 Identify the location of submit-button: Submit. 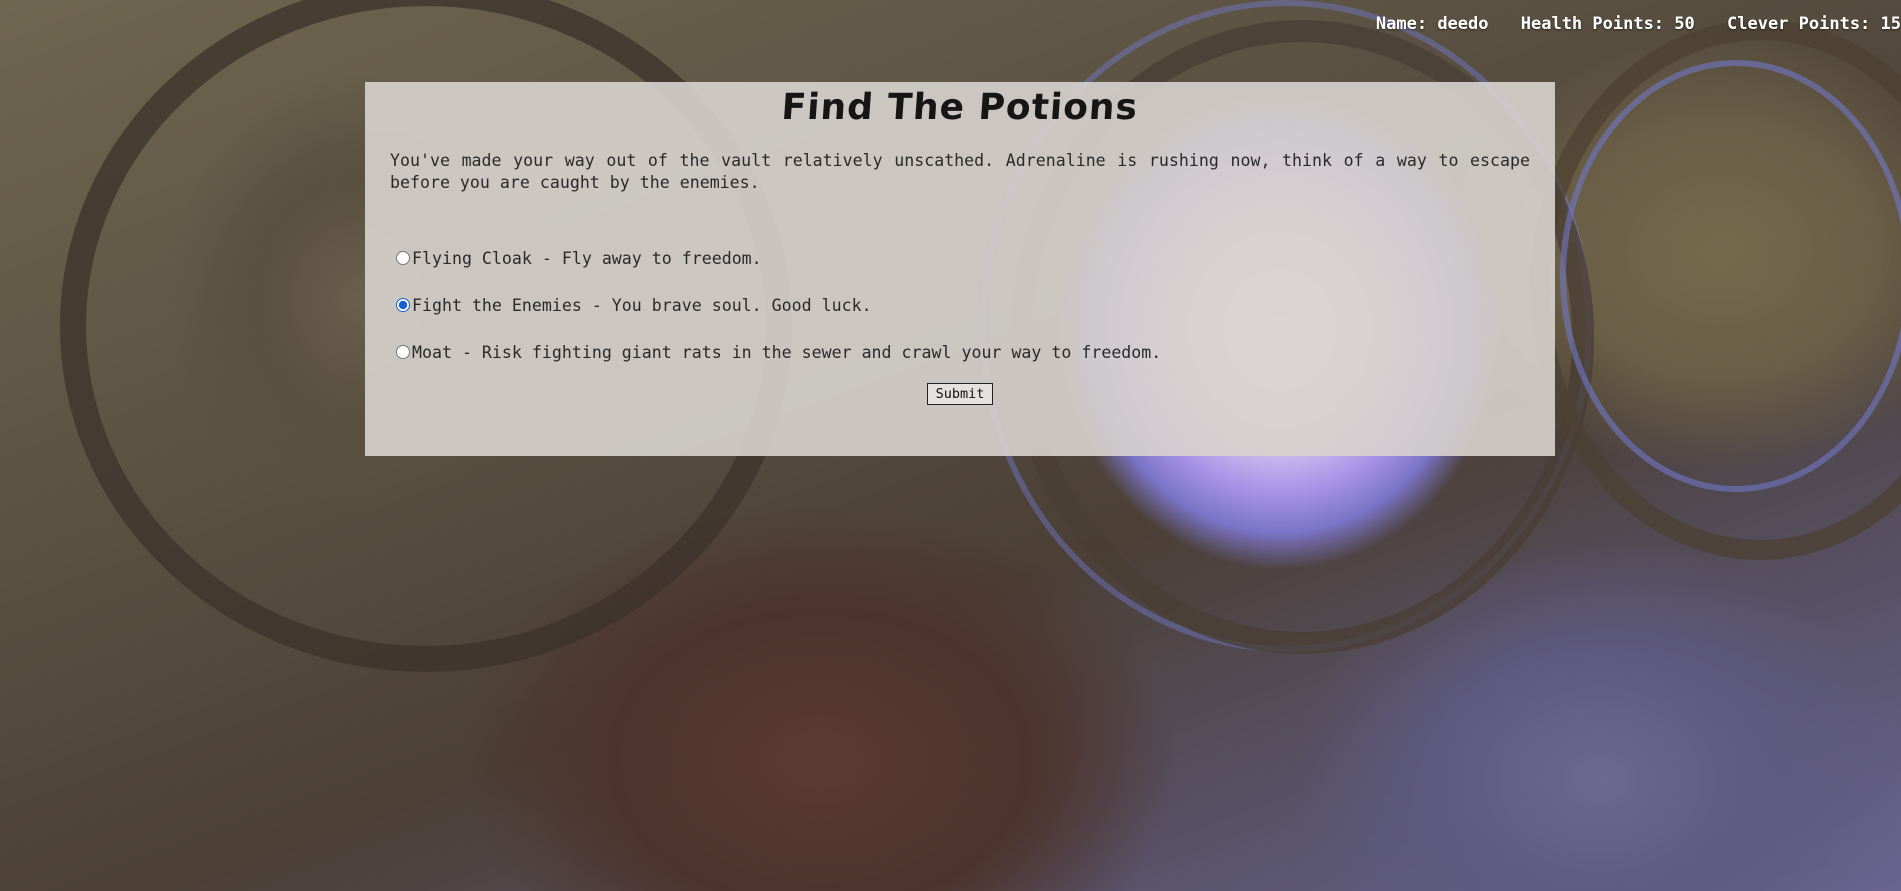
(960, 394).